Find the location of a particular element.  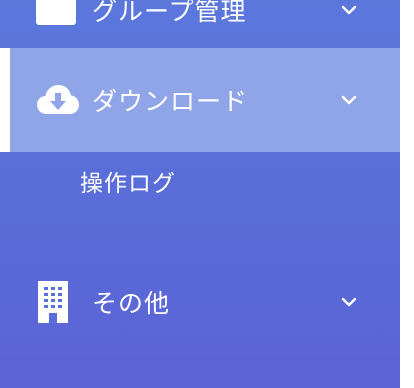

sidebar-item-label: その他 is located at coordinates (131, 303).